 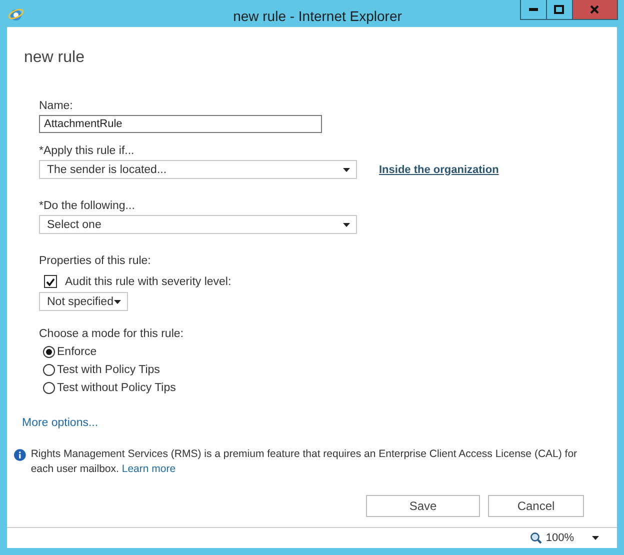 What do you see at coordinates (149, 469) in the screenshot?
I see `learn-more-link: Learn more` at bounding box center [149, 469].